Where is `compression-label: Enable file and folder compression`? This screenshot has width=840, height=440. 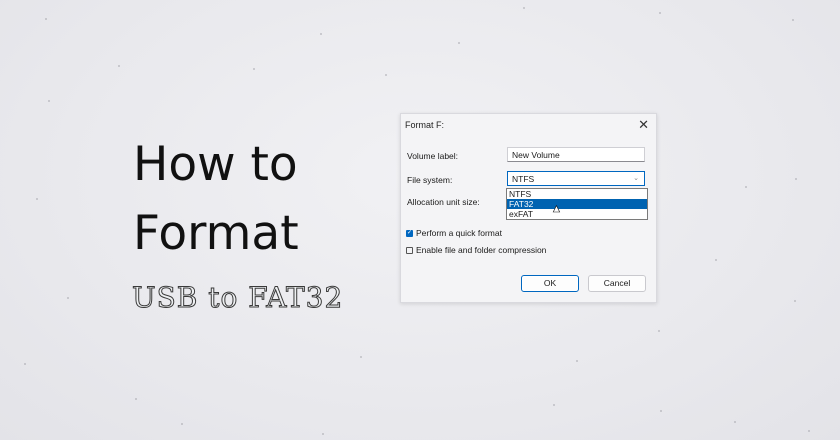 compression-label: Enable file and folder compression is located at coordinates (481, 250).